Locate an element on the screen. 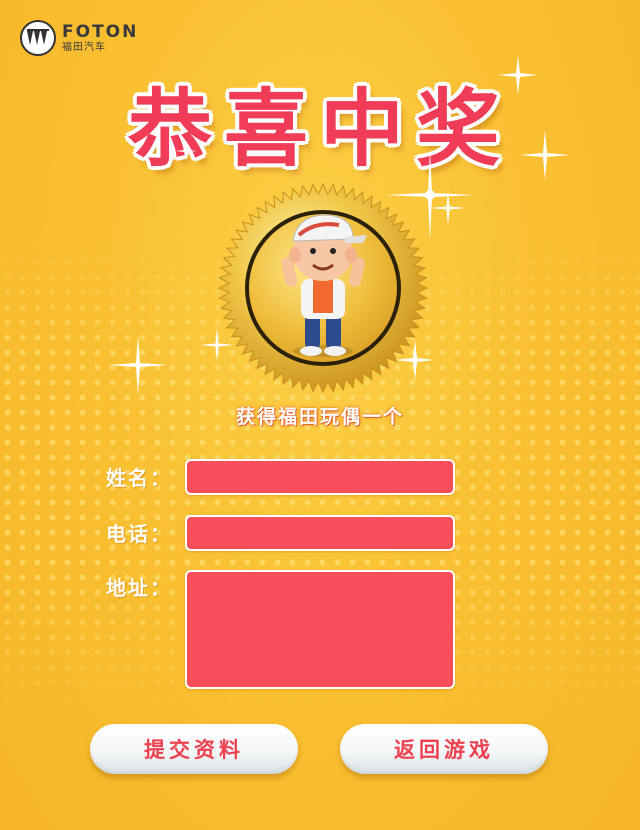 The height and width of the screenshot is (830, 640). foton-logo-icon is located at coordinates (38, 38).